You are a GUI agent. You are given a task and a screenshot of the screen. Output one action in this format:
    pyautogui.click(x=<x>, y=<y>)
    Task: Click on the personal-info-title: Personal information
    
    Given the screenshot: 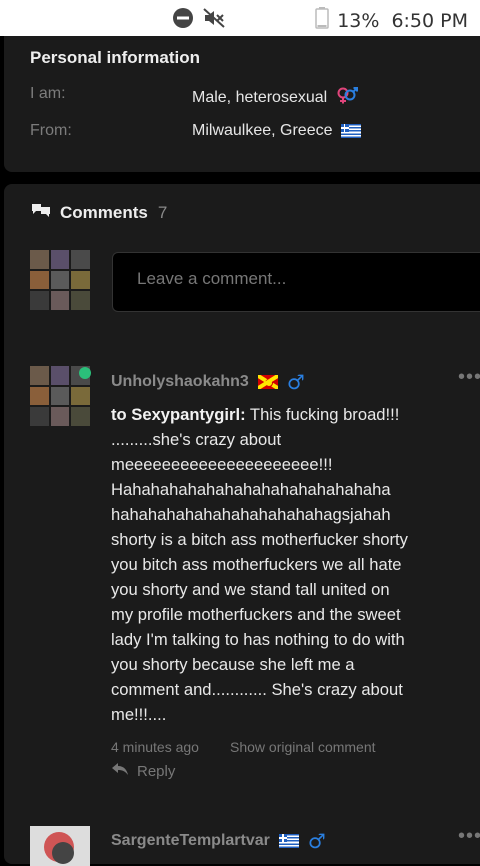 What is the action you would take?
    pyautogui.click(x=115, y=57)
    